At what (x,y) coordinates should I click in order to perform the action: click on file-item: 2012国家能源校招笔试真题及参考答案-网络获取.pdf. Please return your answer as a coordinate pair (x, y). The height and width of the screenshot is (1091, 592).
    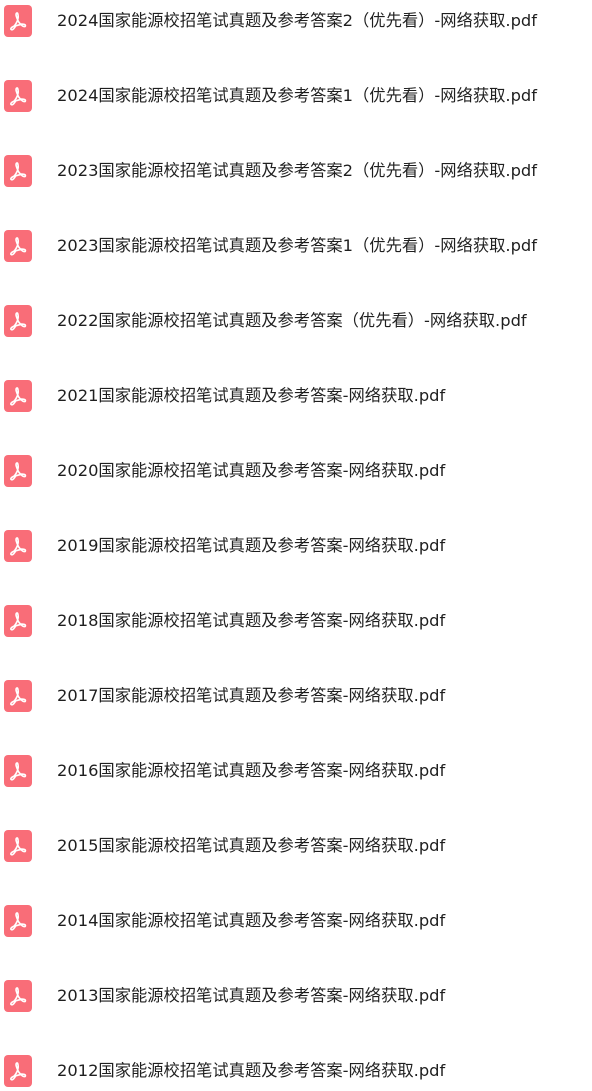
    Looking at the image, I should click on (296, 1071).